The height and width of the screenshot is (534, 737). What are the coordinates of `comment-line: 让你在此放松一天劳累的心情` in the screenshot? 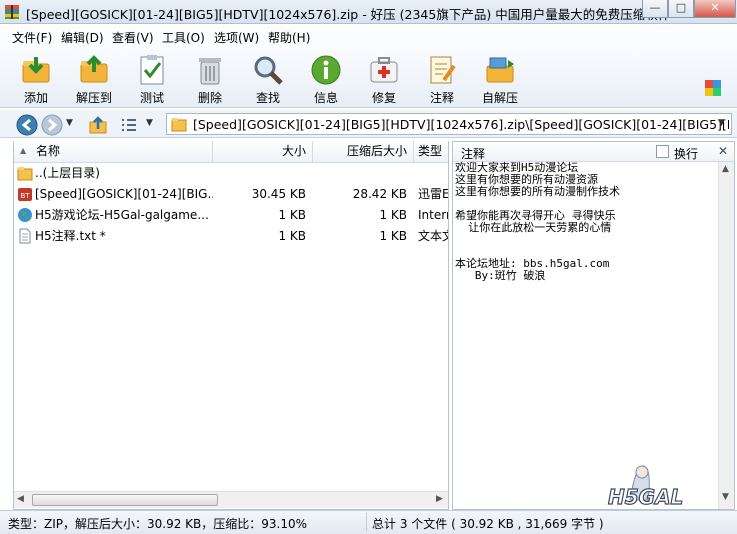 It's located at (533, 227).